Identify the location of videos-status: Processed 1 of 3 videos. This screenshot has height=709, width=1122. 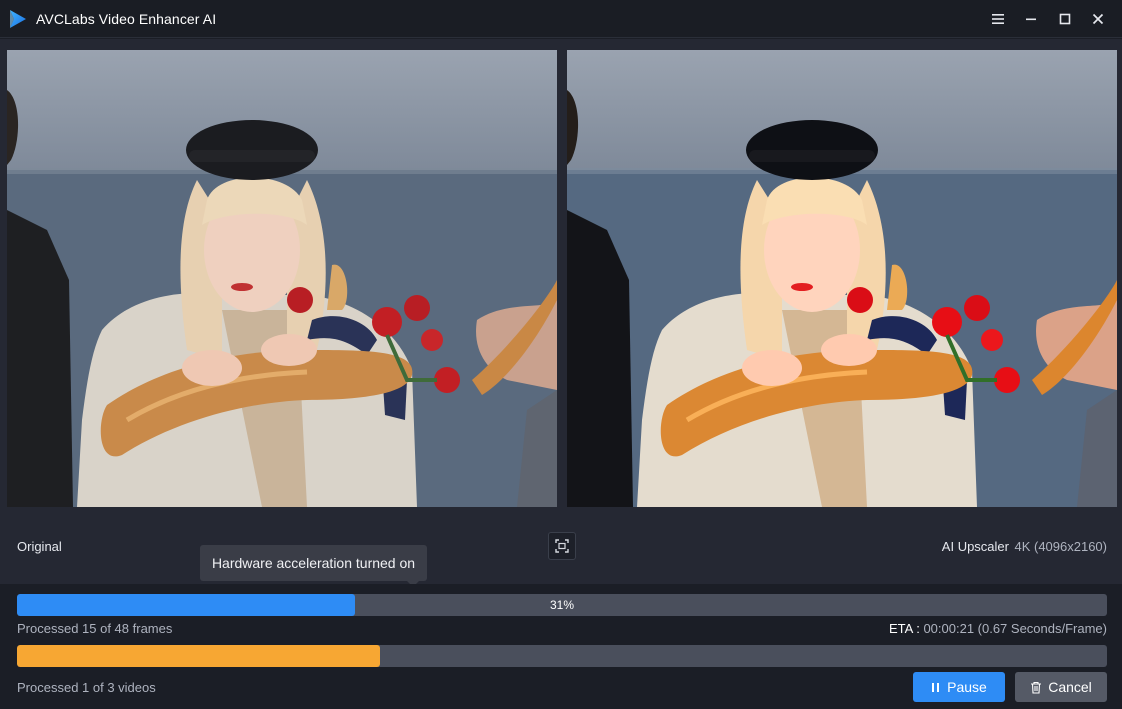
(86, 687).